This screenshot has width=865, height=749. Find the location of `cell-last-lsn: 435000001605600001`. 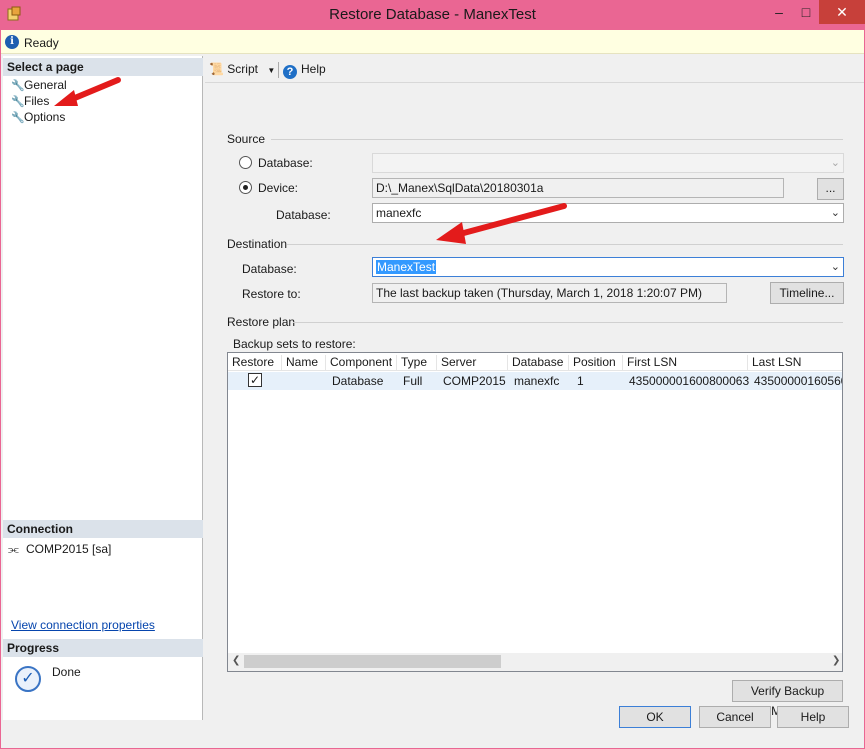

cell-last-lsn: 435000001605600001 is located at coordinates (798, 381).